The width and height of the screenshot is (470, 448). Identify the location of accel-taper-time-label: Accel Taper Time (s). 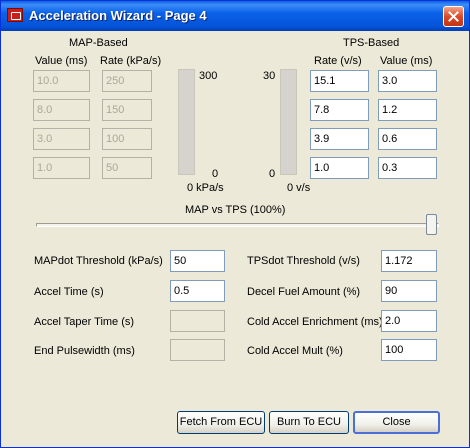
(84, 322).